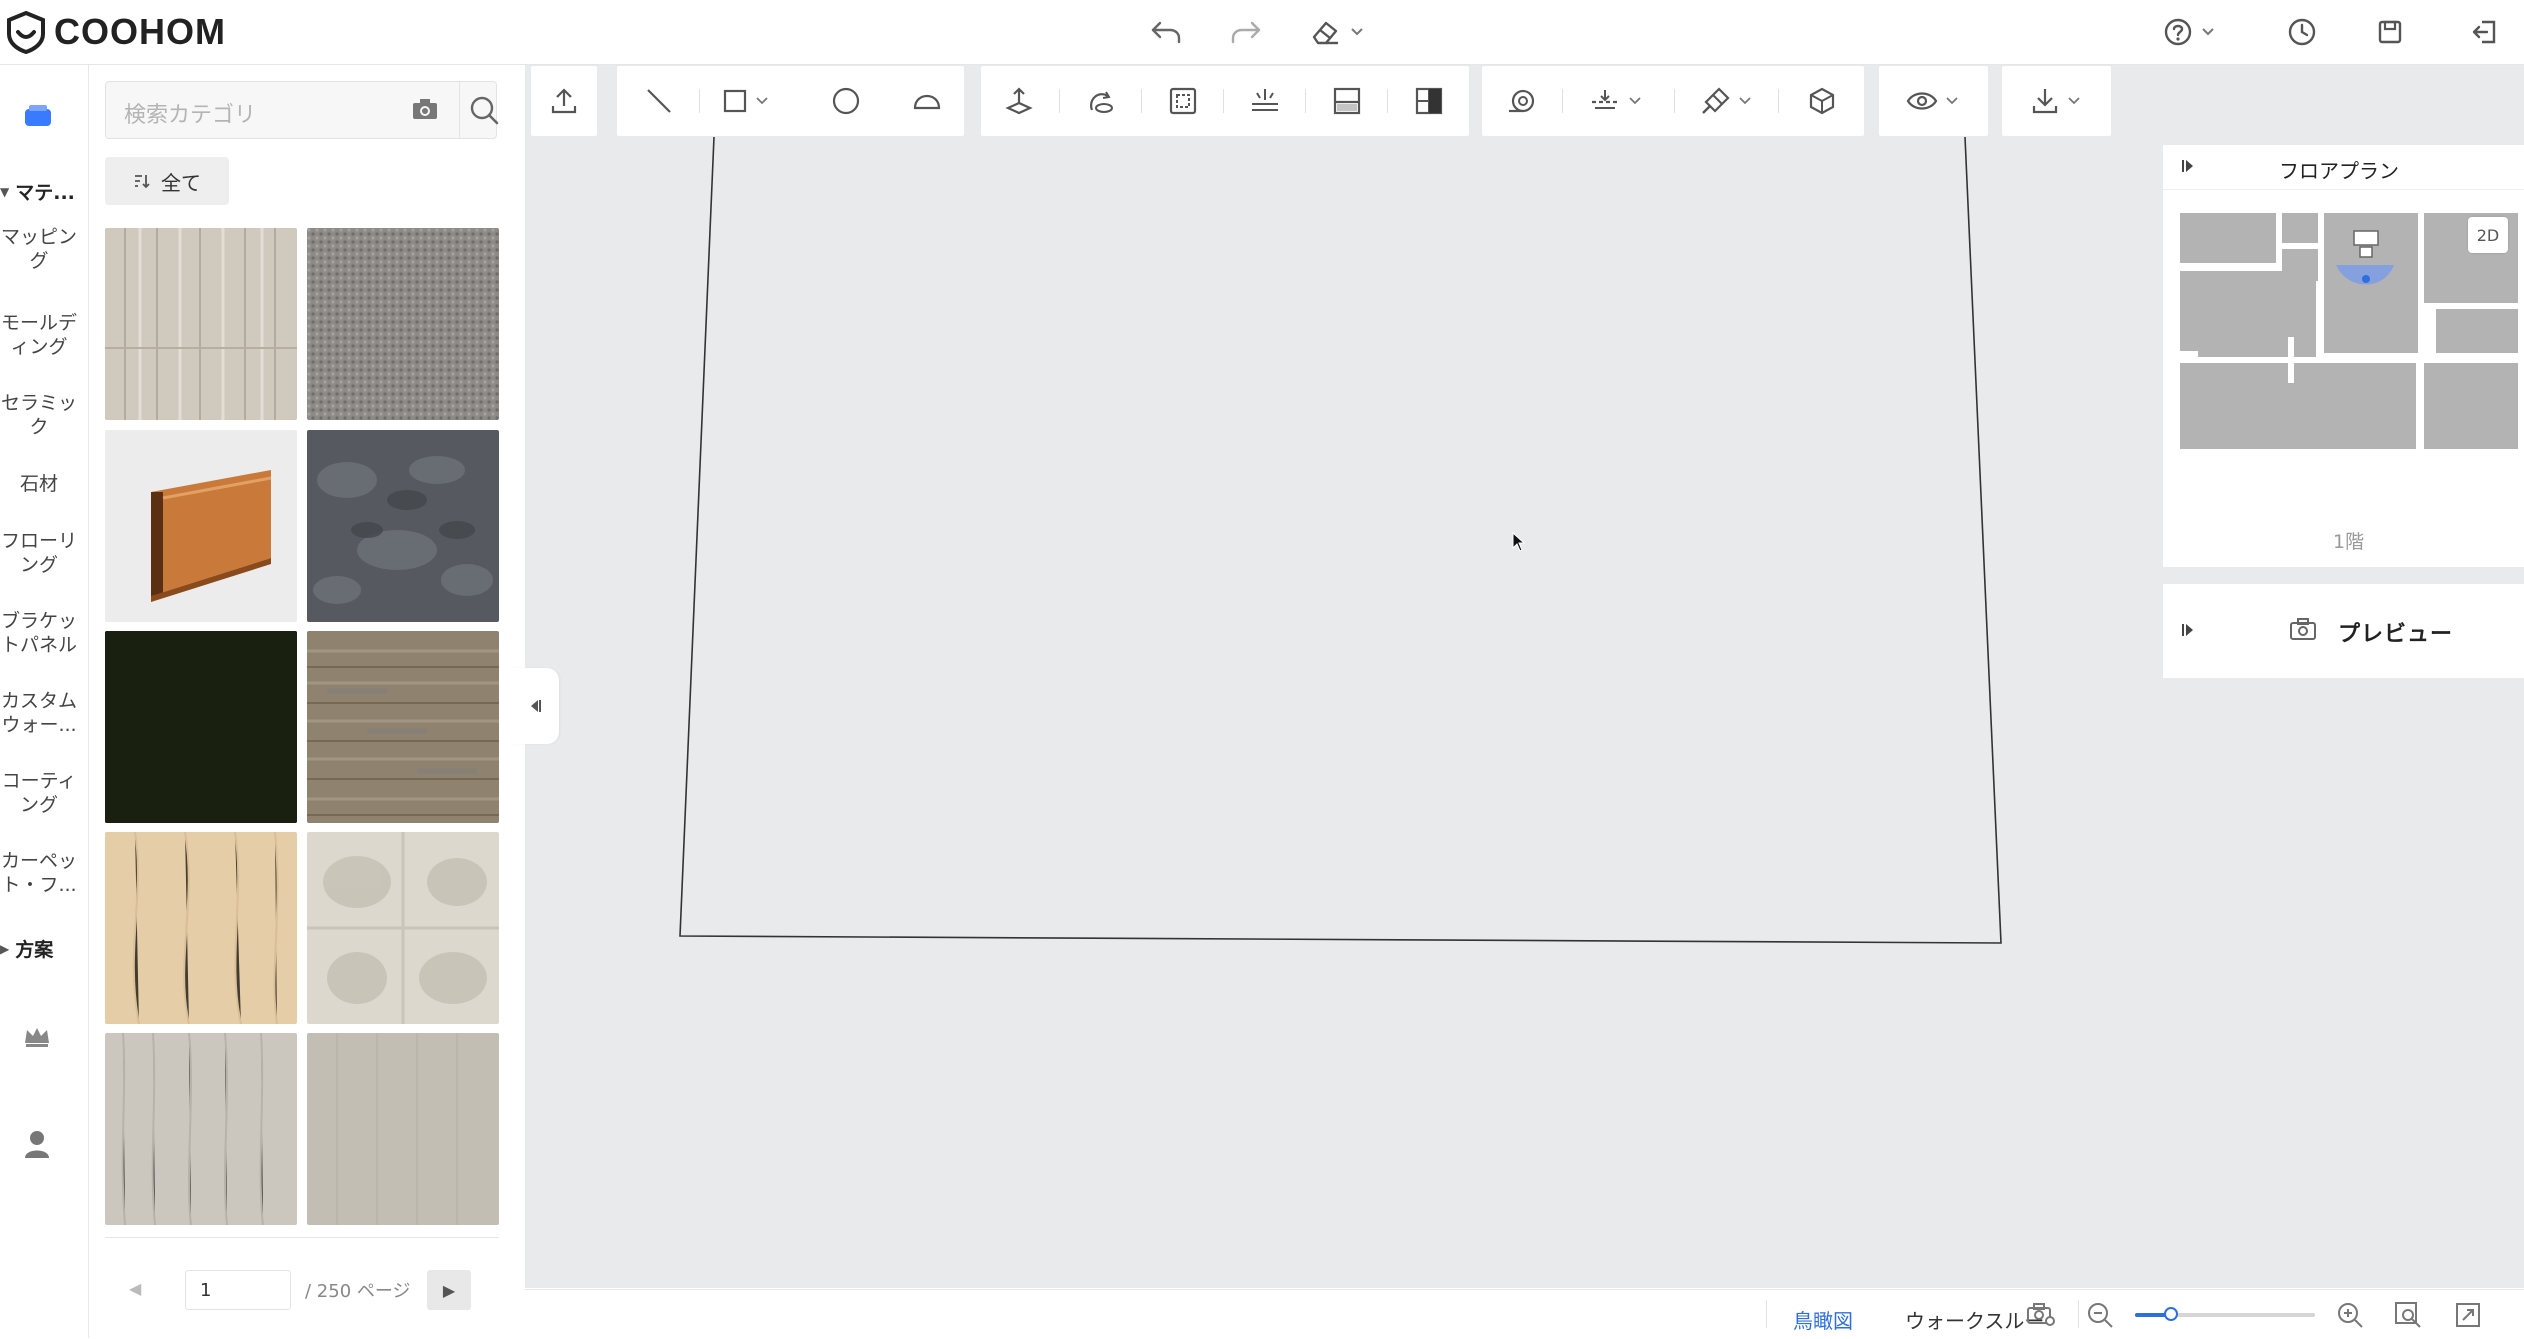 The height and width of the screenshot is (1339, 2524). Describe the element at coordinates (2188, 166) in the screenshot. I see `expand-floorplan-button` at that location.